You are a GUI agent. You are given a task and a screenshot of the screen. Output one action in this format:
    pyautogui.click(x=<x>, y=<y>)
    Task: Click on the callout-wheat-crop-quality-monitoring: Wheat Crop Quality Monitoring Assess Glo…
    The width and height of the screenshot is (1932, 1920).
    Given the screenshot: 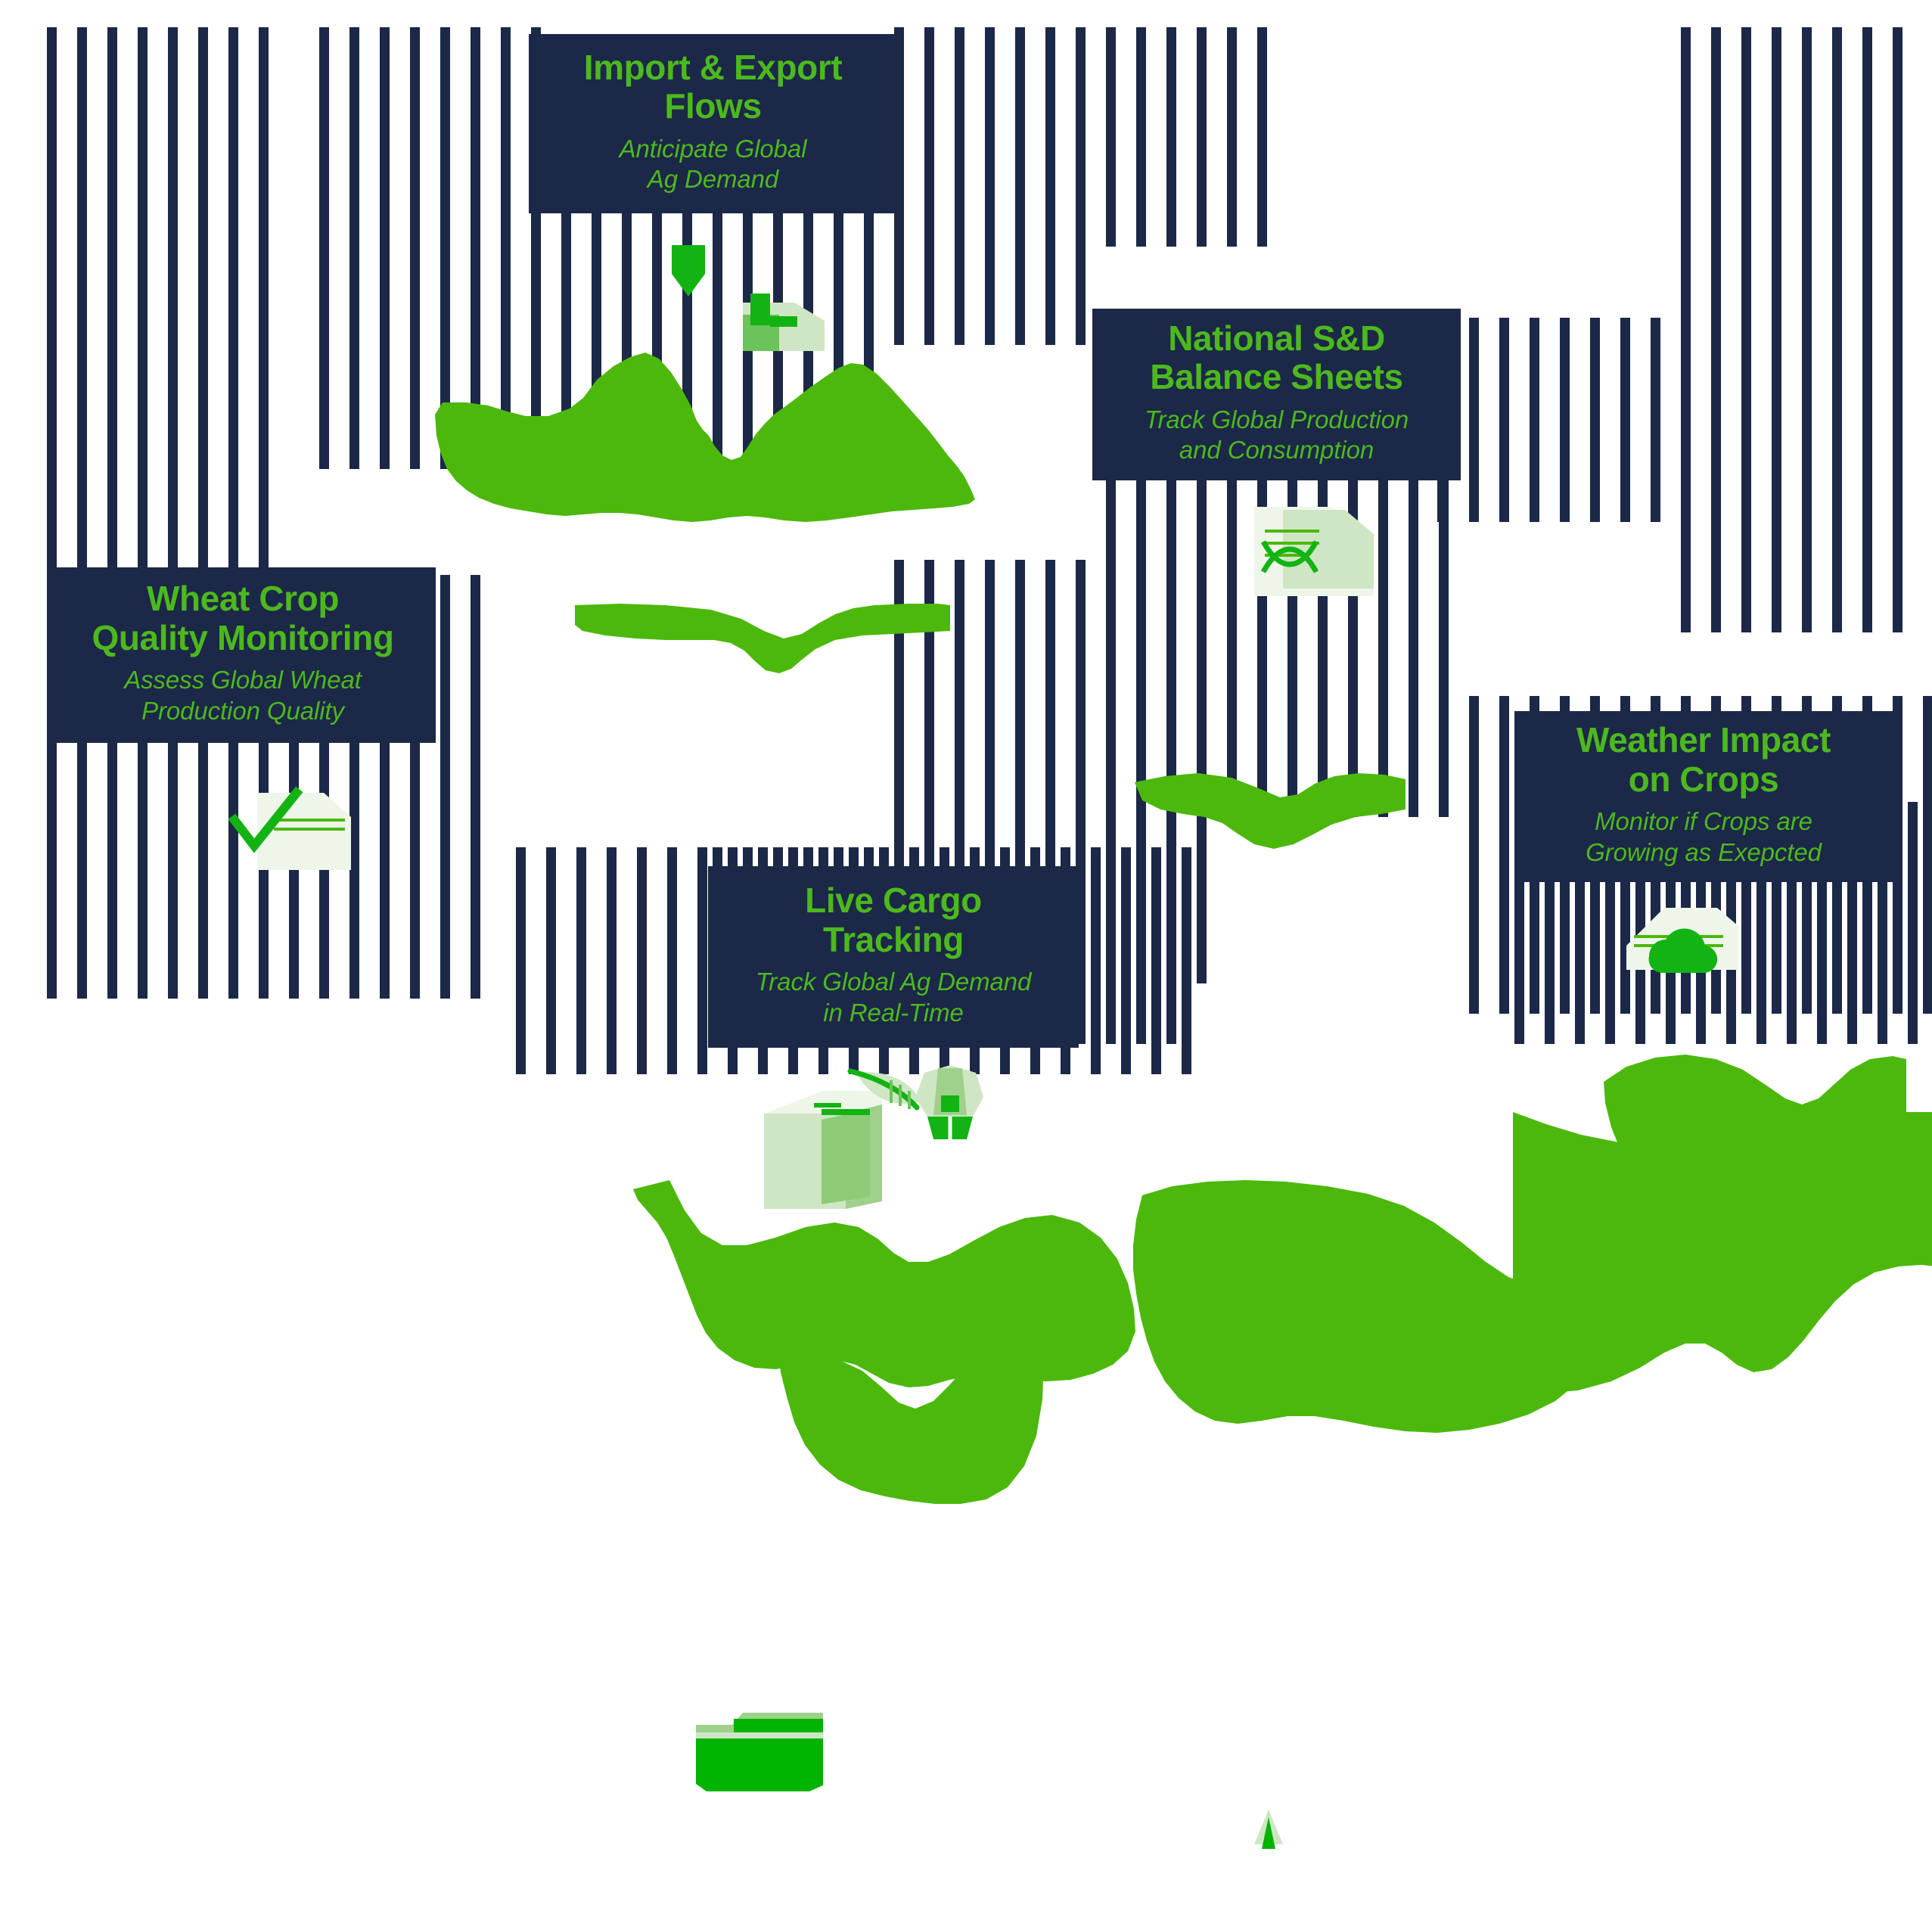 What is the action you would take?
    pyautogui.click(x=243, y=655)
    